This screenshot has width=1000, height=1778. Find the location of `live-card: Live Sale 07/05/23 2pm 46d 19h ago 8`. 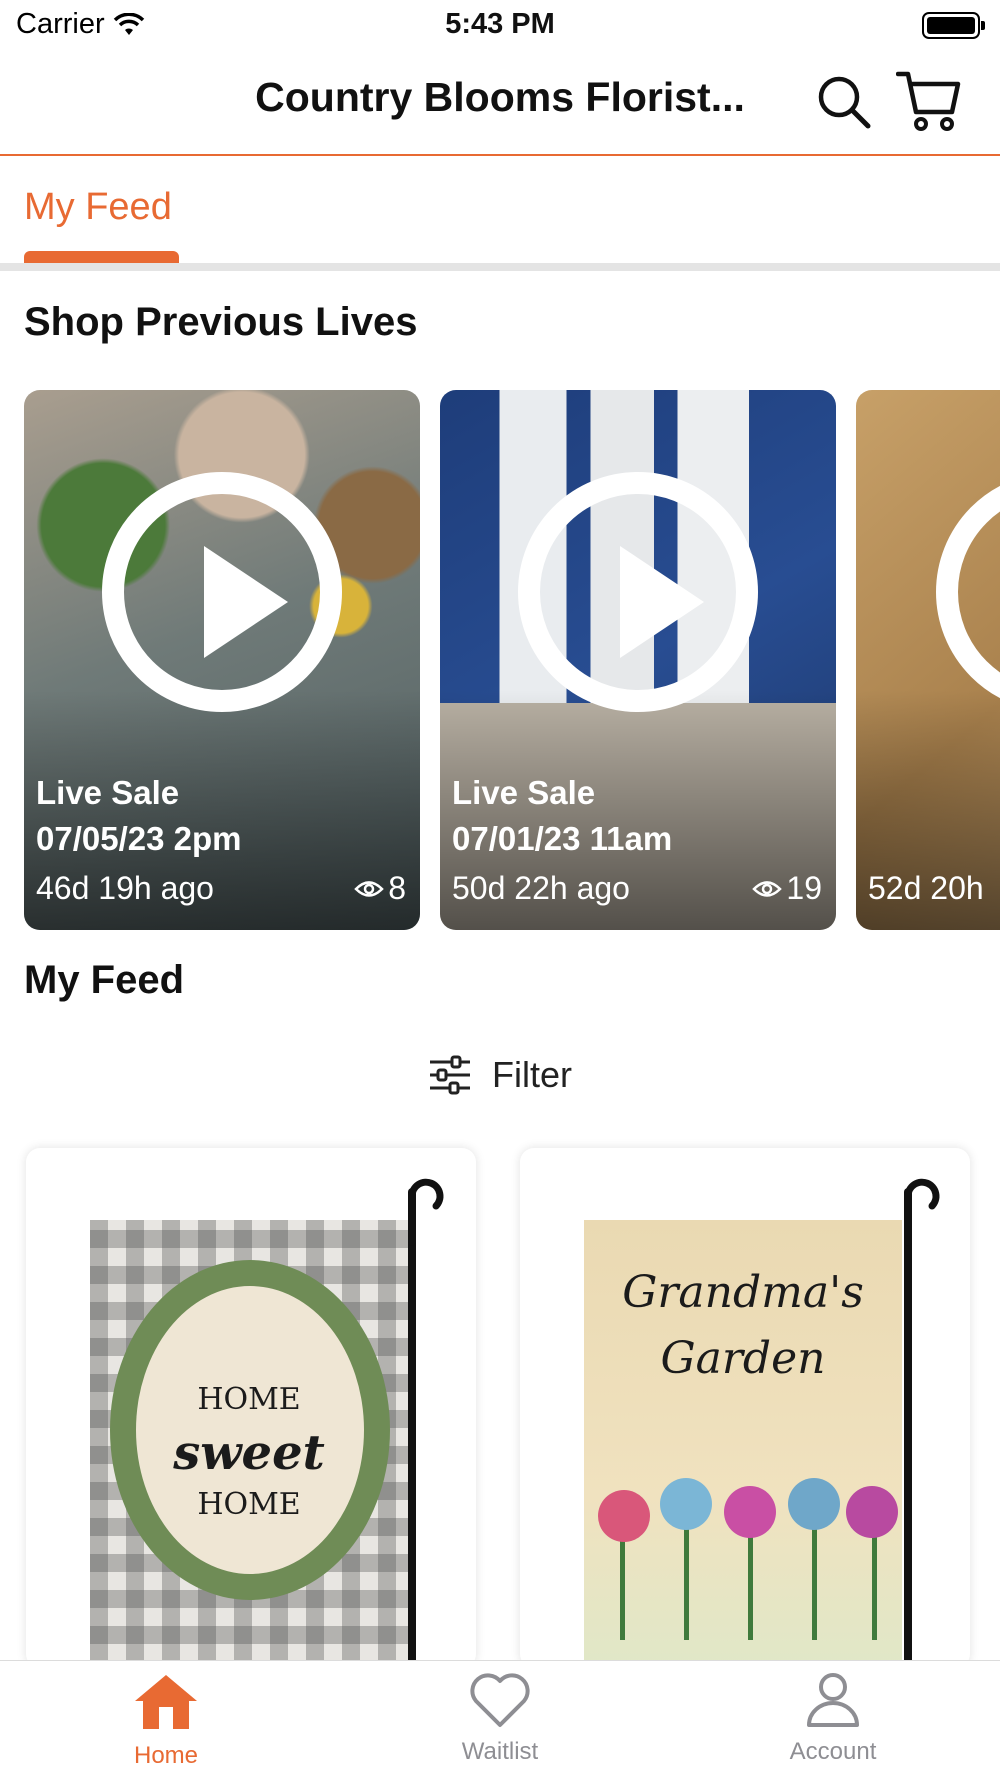

live-card: Live Sale 07/05/23 2pm 46d 19h ago 8 is located at coordinates (222, 660).